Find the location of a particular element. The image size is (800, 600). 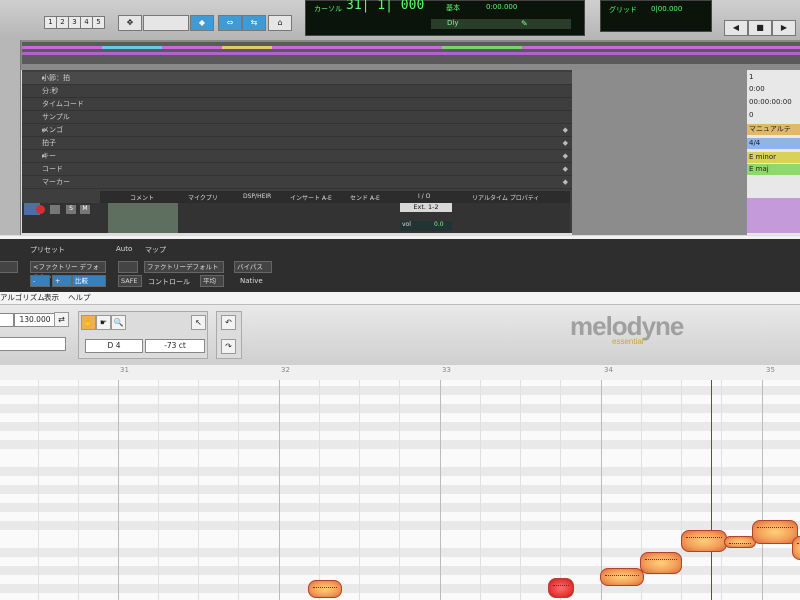

average-button: 平均 is located at coordinates (212, 281).